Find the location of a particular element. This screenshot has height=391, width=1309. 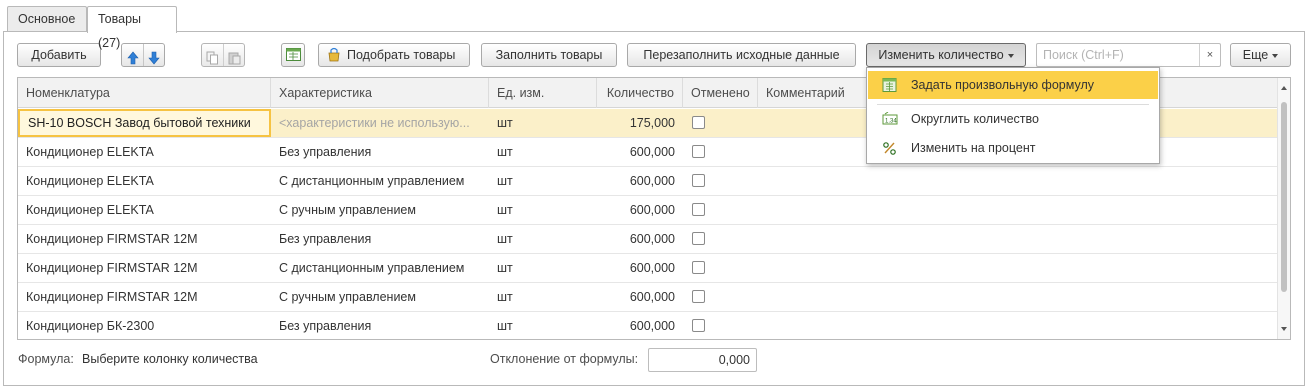

basket-icon is located at coordinates (334, 54).